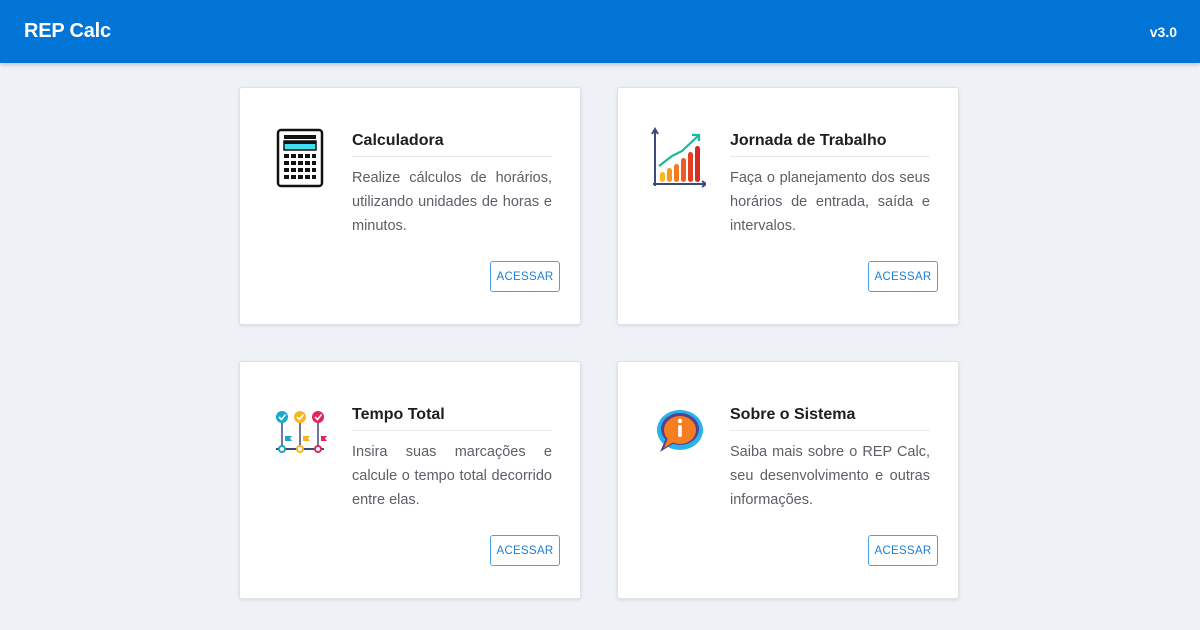 This screenshot has width=1200, height=630. Describe the element at coordinates (452, 144) in the screenshot. I see `card-title: Calculadora` at that location.